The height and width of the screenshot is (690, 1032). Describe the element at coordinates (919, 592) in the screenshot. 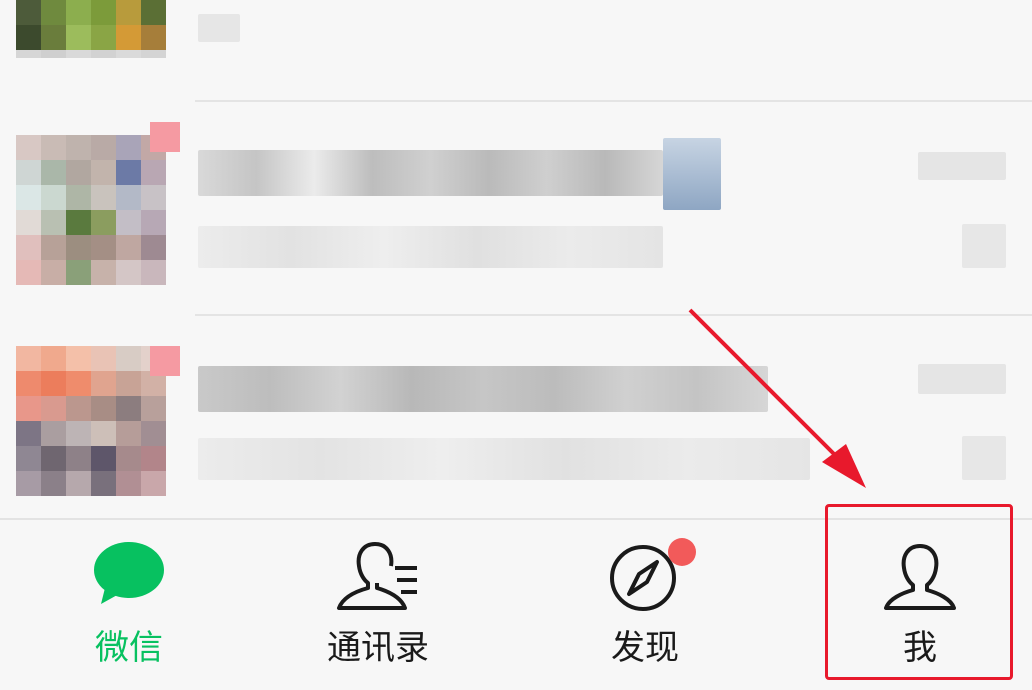

I see `highlight-box` at that location.